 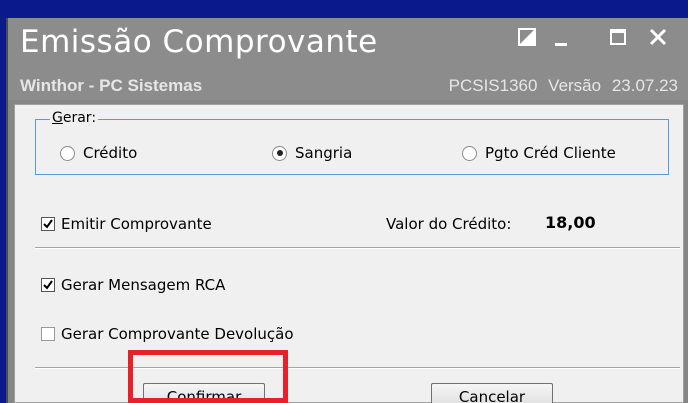 What do you see at coordinates (143, 285) in the screenshot?
I see `gerar-mensagem-rca-label: Gerar Mensagem RCA` at bounding box center [143, 285].